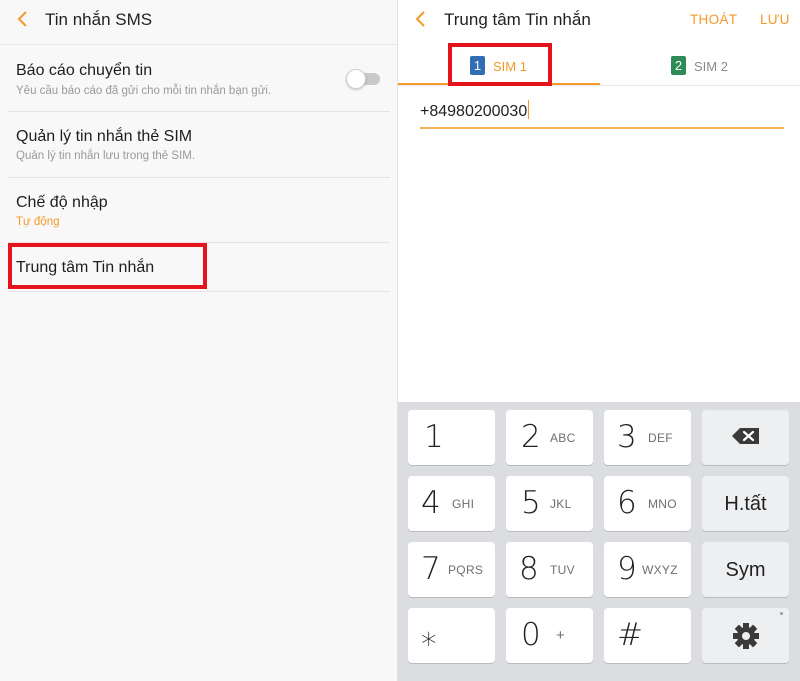 This screenshot has height=681, width=800. I want to click on key-digit: 7, so click(431, 569).